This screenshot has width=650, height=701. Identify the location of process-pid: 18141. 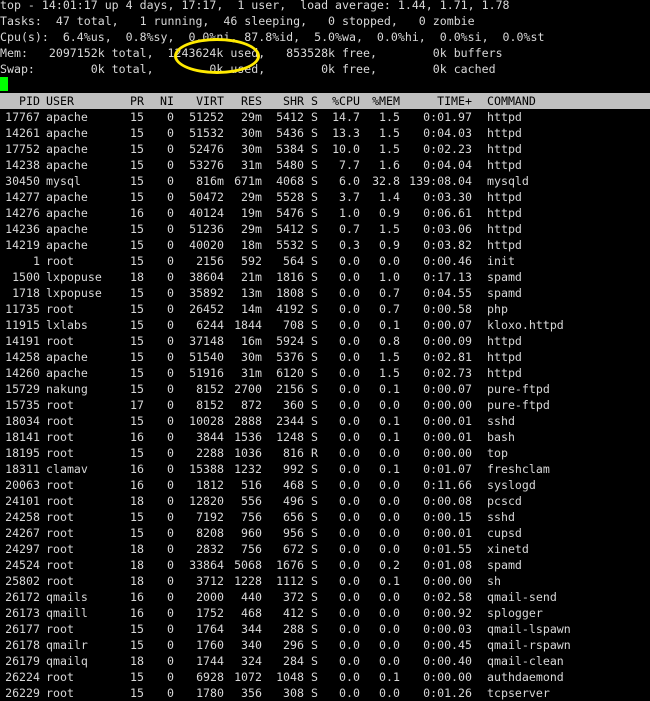
(22, 437).